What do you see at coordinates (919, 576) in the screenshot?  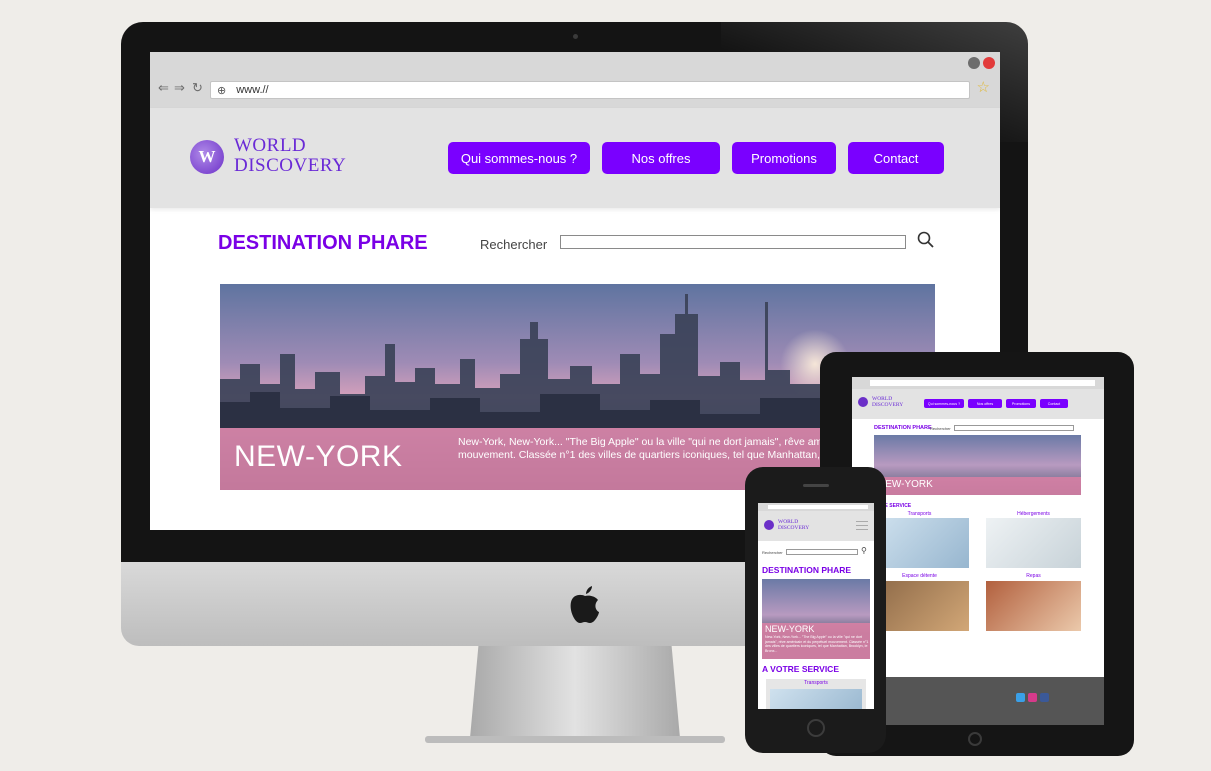 I see `tablet-service-detente: Espace détente` at bounding box center [919, 576].